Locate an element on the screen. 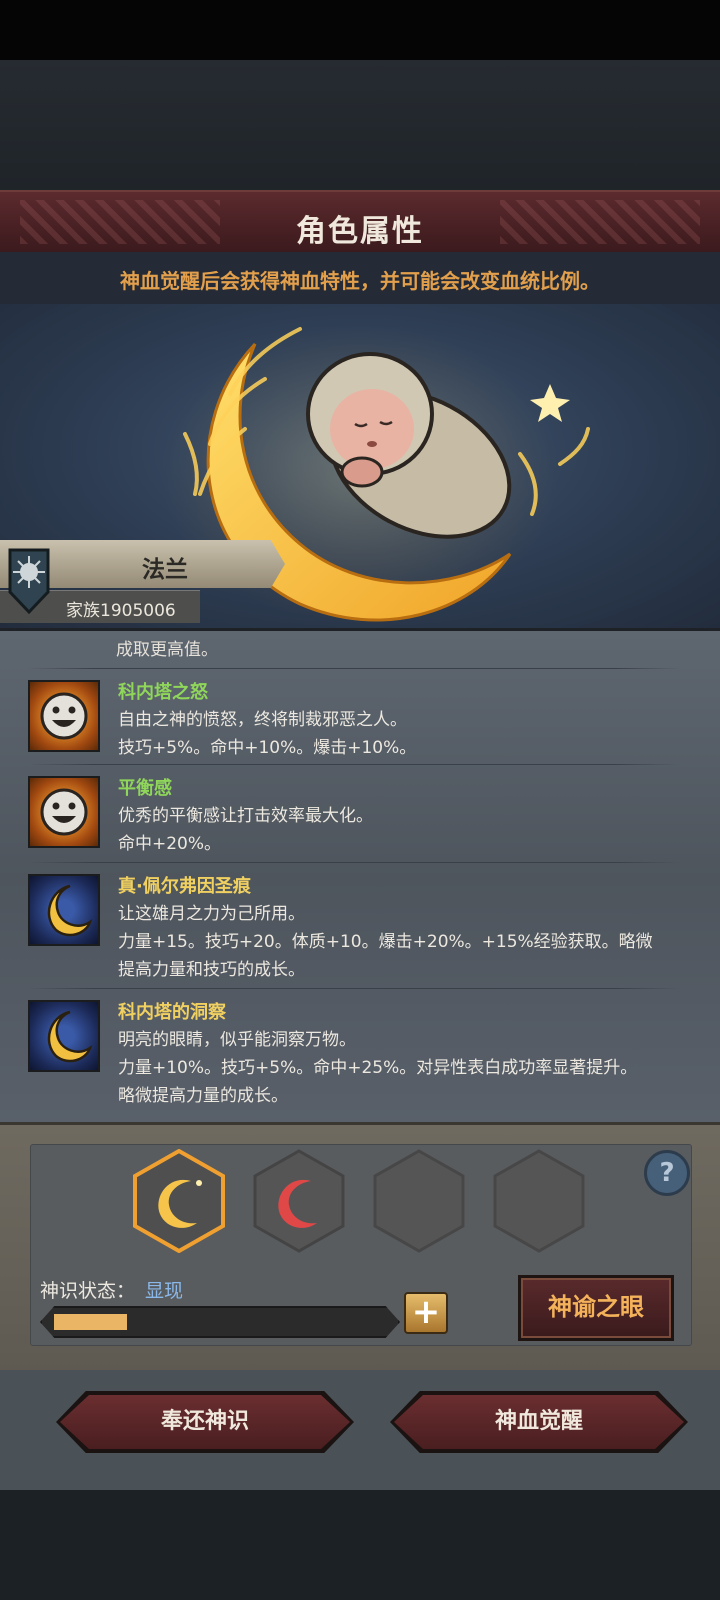 The height and width of the screenshot is (1600, 720). divine-progress-fill is located at coordinates (90, 1322).